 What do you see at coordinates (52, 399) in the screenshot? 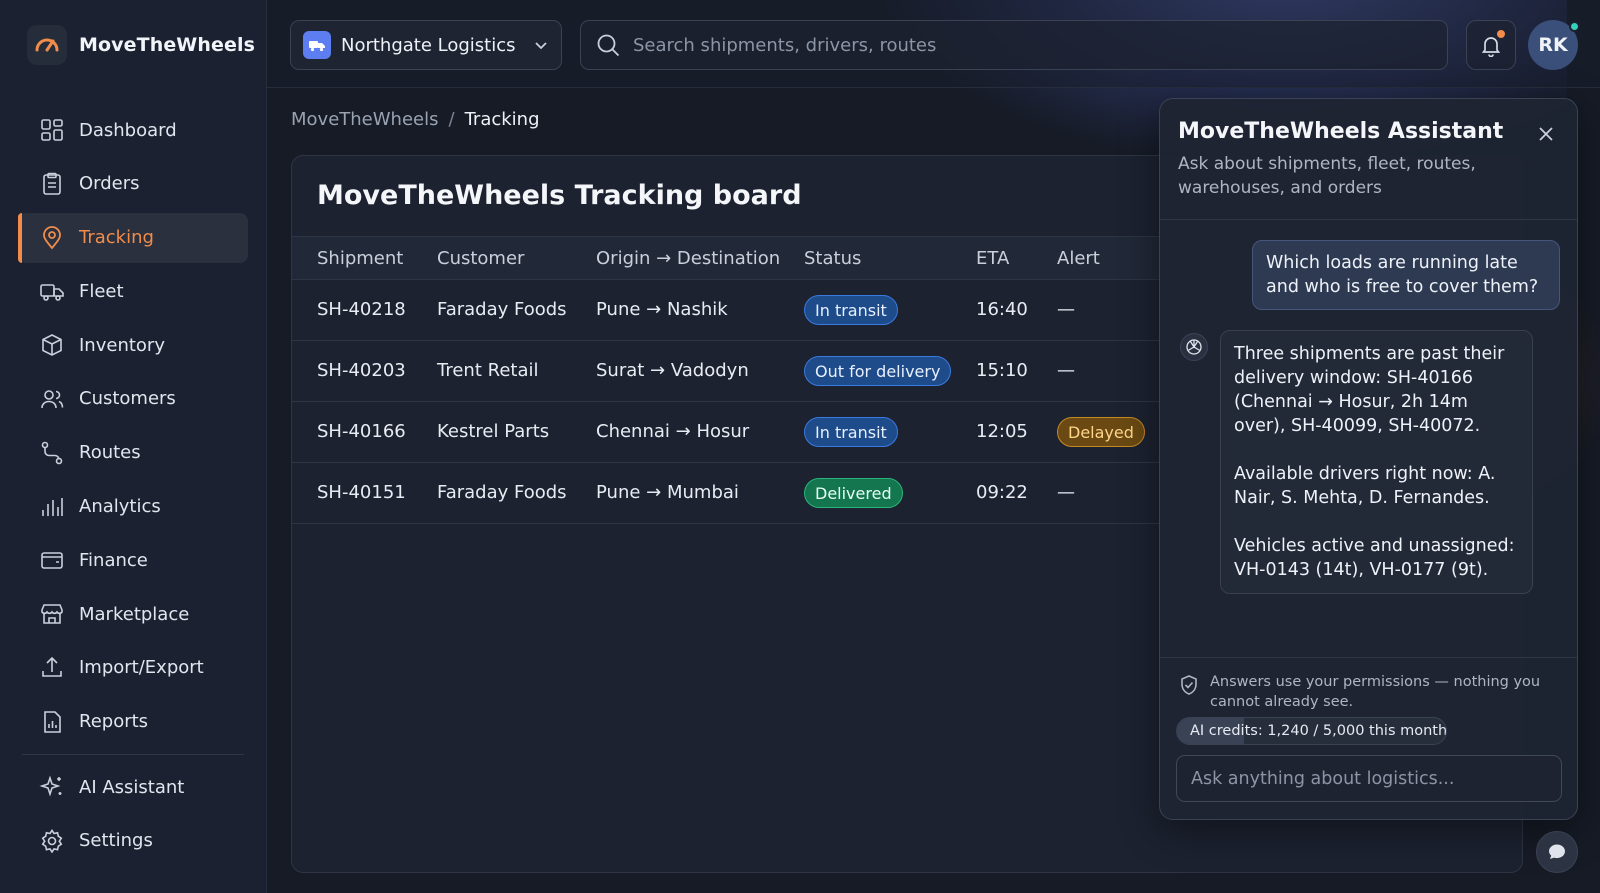
I see `users-icon` at bounding box center [52, 399].